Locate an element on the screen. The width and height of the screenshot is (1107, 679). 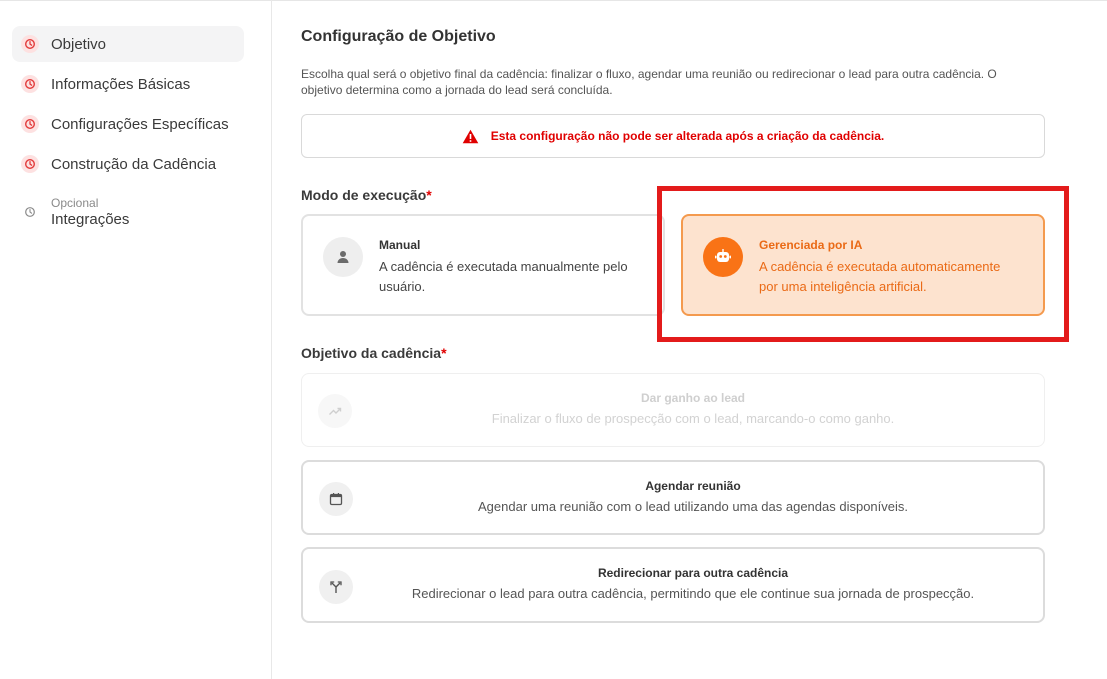
sidebar-item-label: Informações Básicas is located at coordinates (121, 84).